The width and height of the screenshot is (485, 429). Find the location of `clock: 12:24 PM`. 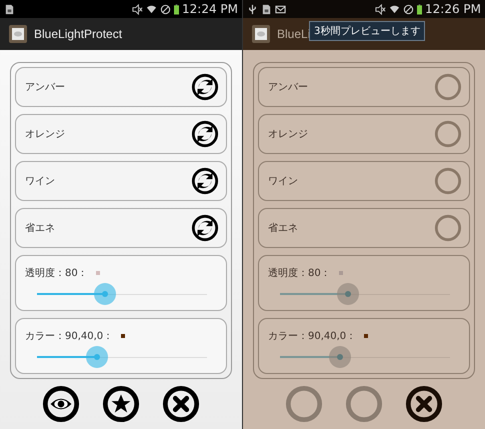

clock: 12:24 PM is located at coordinates (210, 9).